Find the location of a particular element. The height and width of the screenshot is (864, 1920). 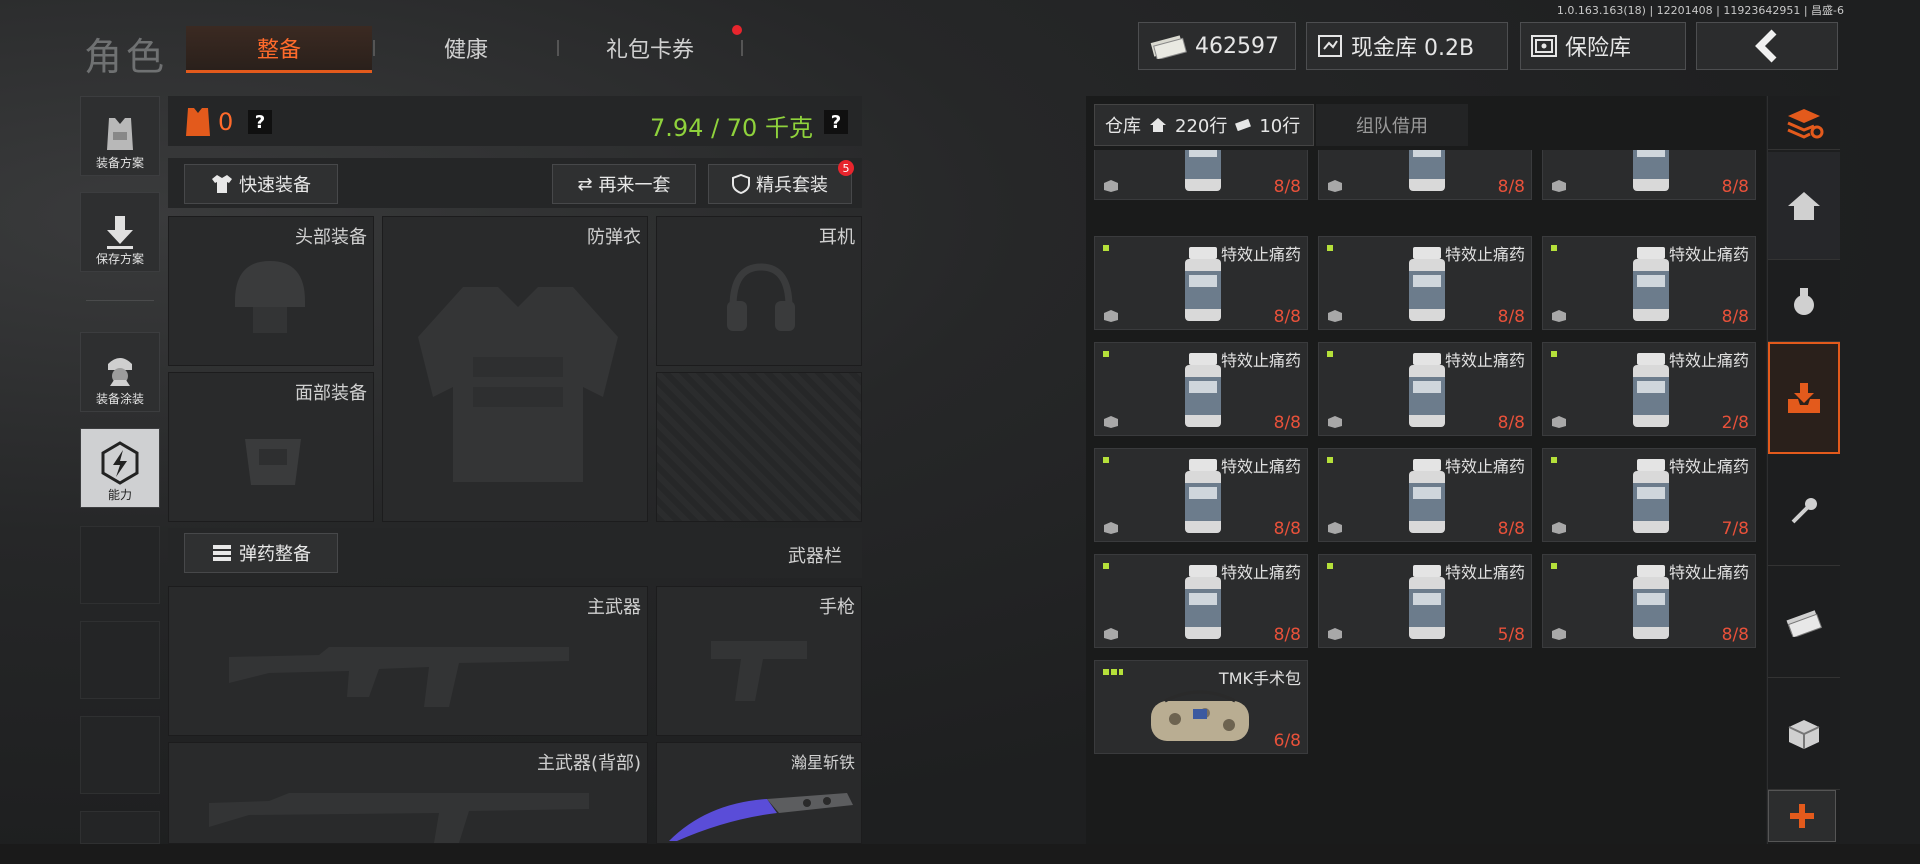

sidebar-item-skin: 装备涂装 is located at coordinates (120, 372).